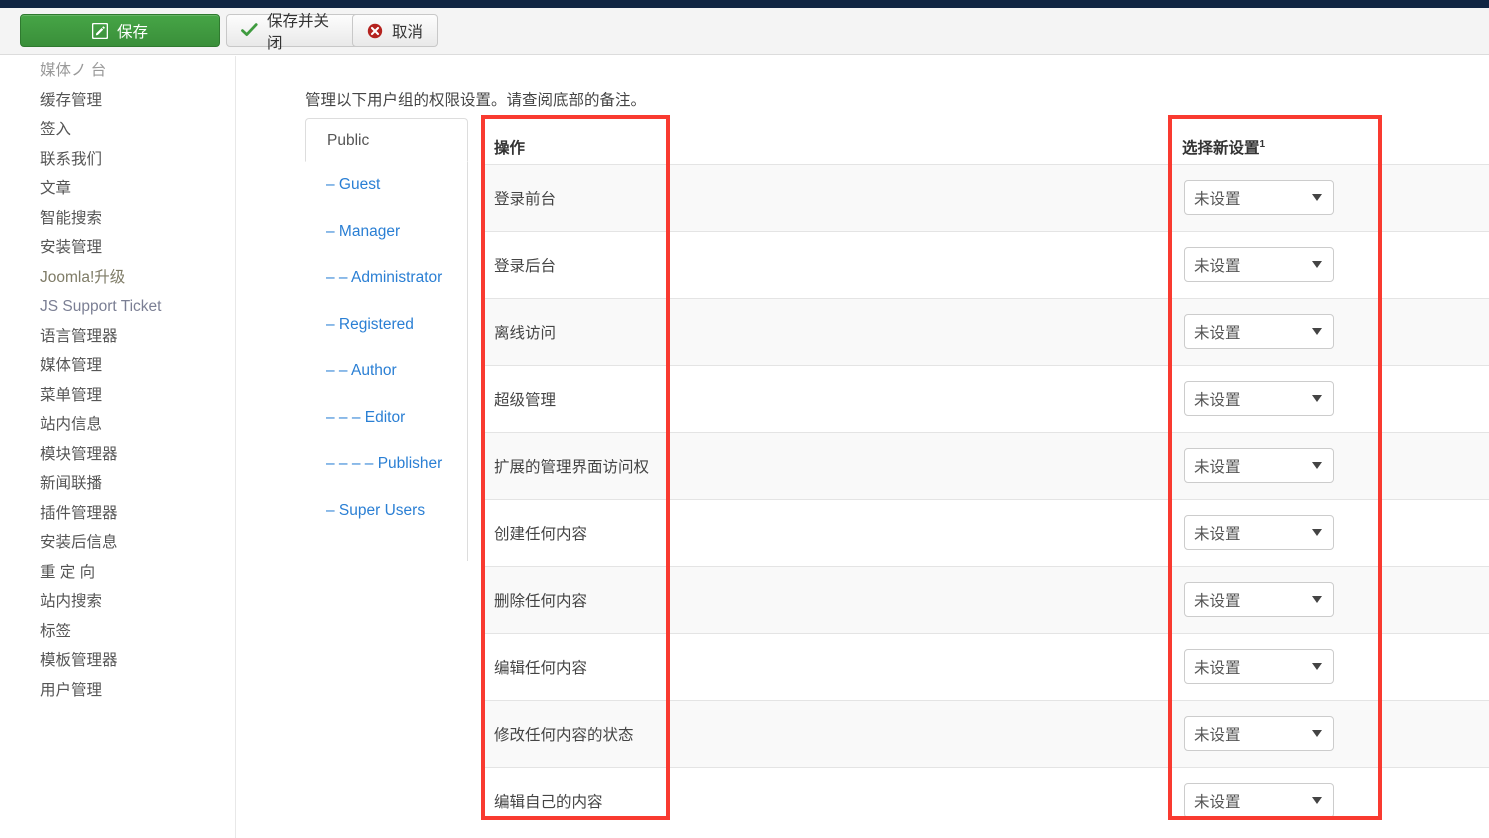 This screenshot has width=1489, height=838. I want to click on table-row: 编辑任何内容 未设置, so click(985, 666).